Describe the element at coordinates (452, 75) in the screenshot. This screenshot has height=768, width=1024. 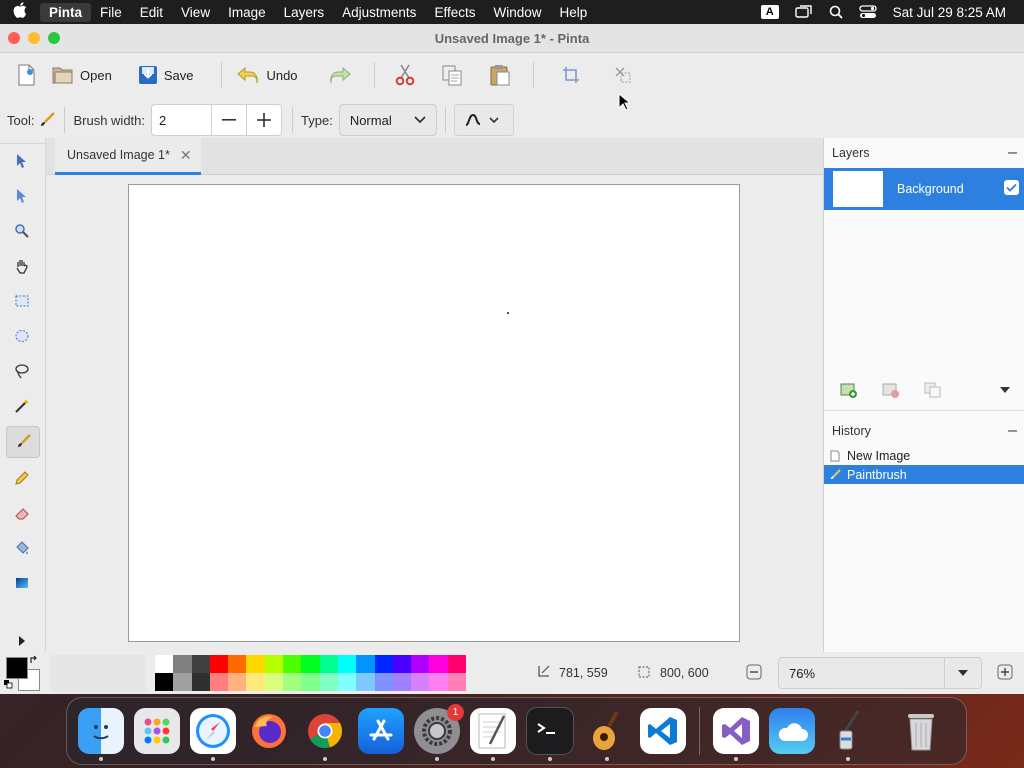
I see `copy-button` at that location.